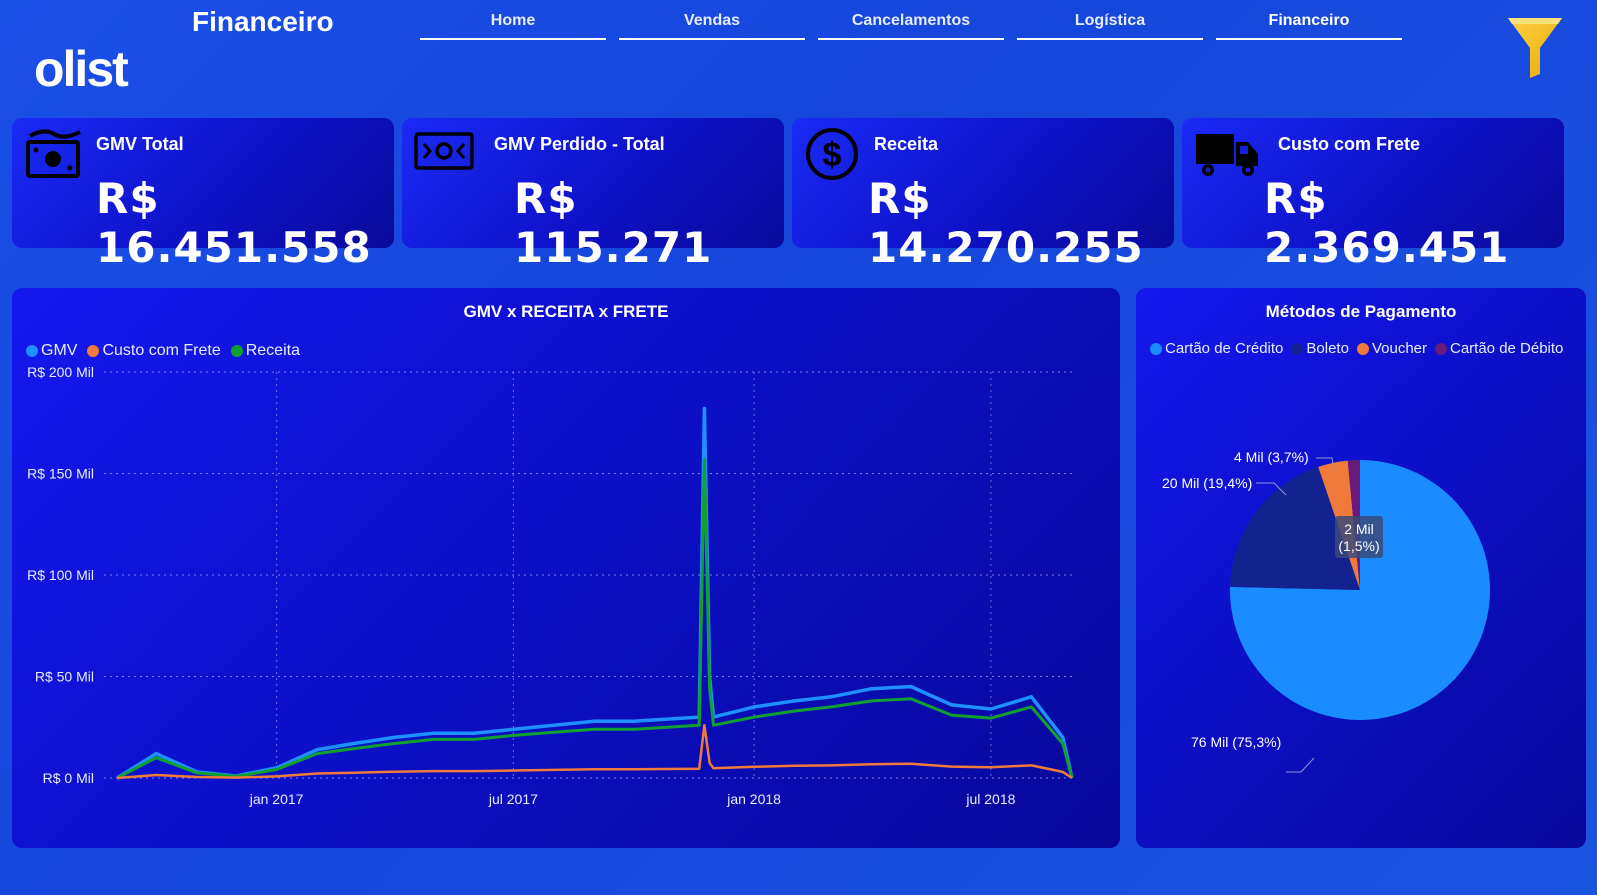 This screenshot has height=895, width=1597. What do you see at coordinates (753, 799) in the screenshot?
I see `x-tick-label: jan 2018` at bounding box center [753, 799].